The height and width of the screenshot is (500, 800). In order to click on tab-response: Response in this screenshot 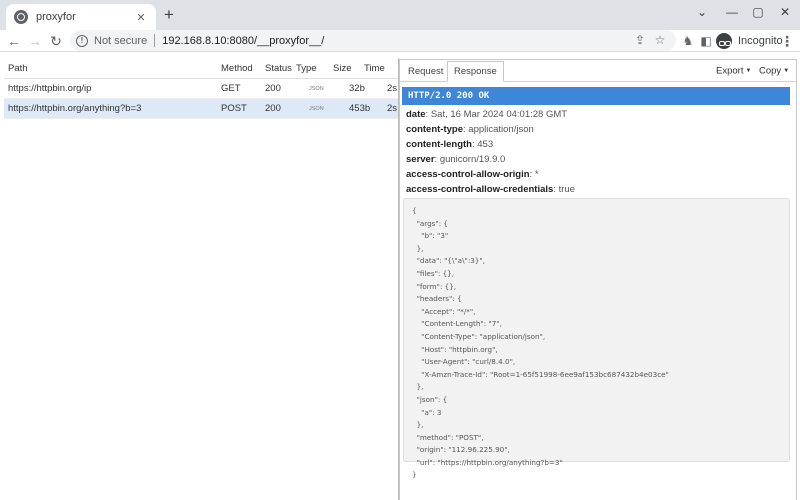, I will do `click(475, 71)`.